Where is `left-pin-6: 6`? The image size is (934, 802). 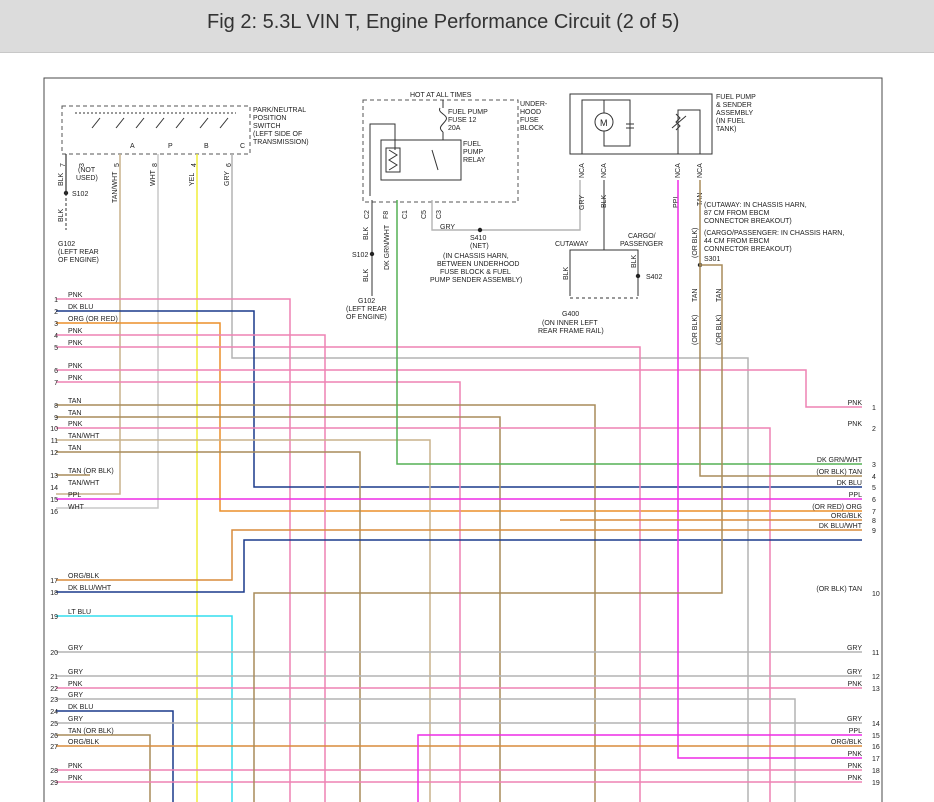 left-pin-6: 6 is located at coordinates (56, 371).